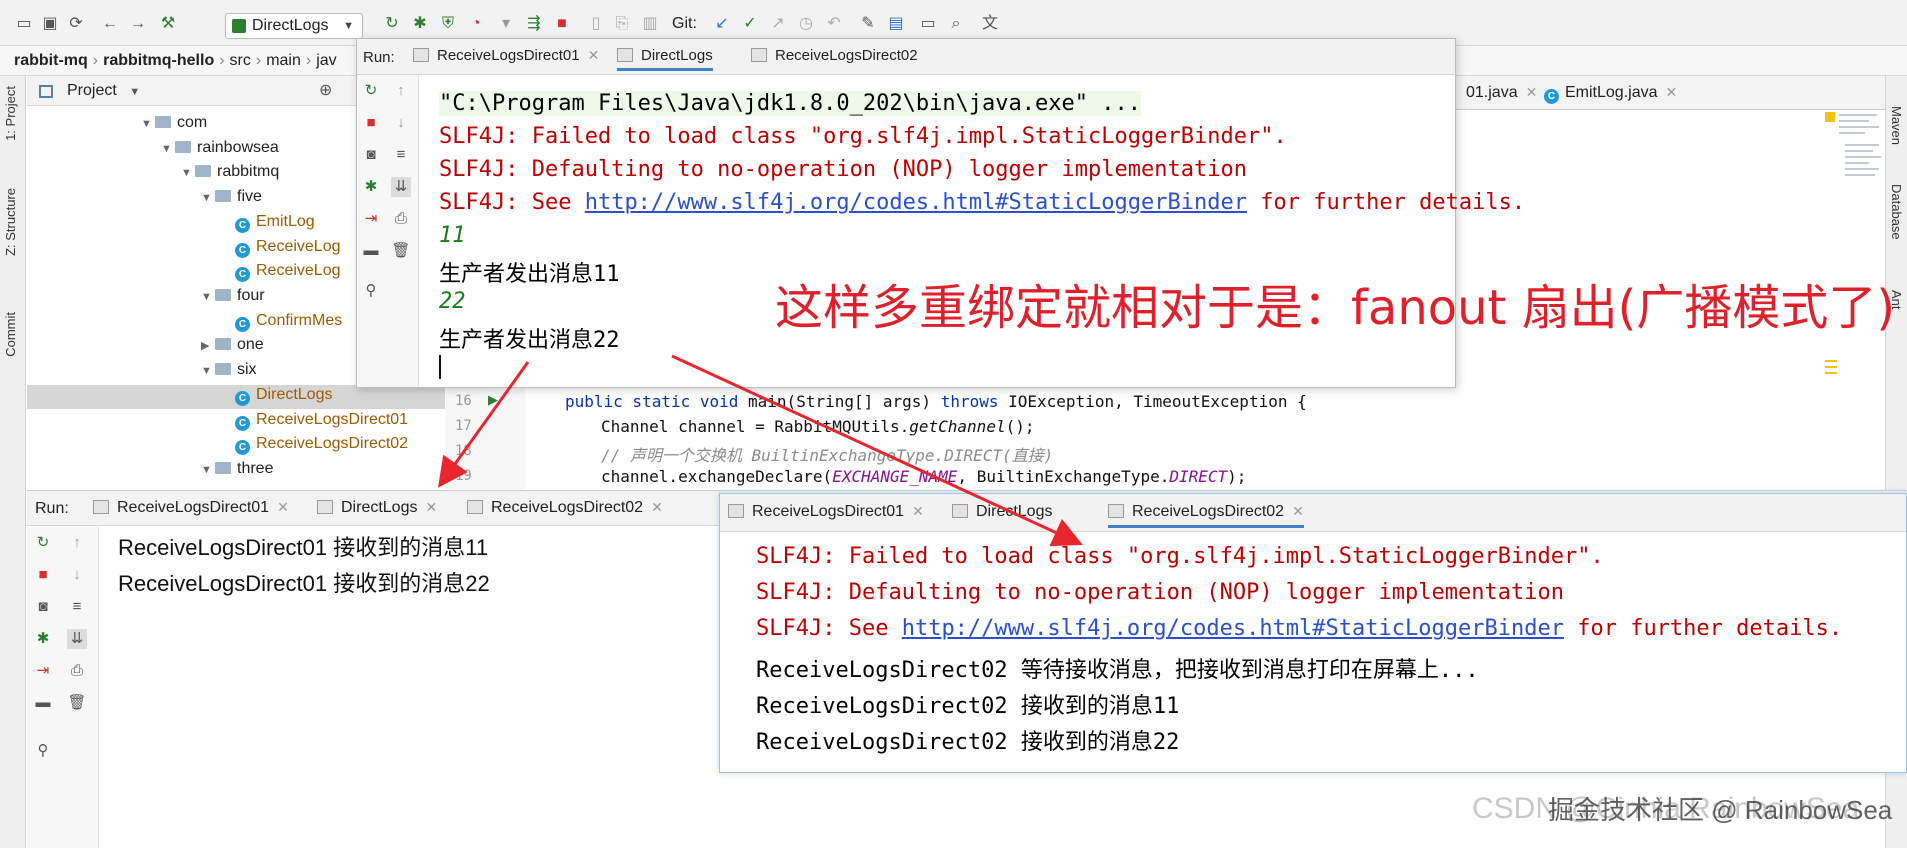 The height and width of the screenshot is (848, 1907). I want to click on tree-class-item: C ReceiveLogsDirect01, so click(321, 419).